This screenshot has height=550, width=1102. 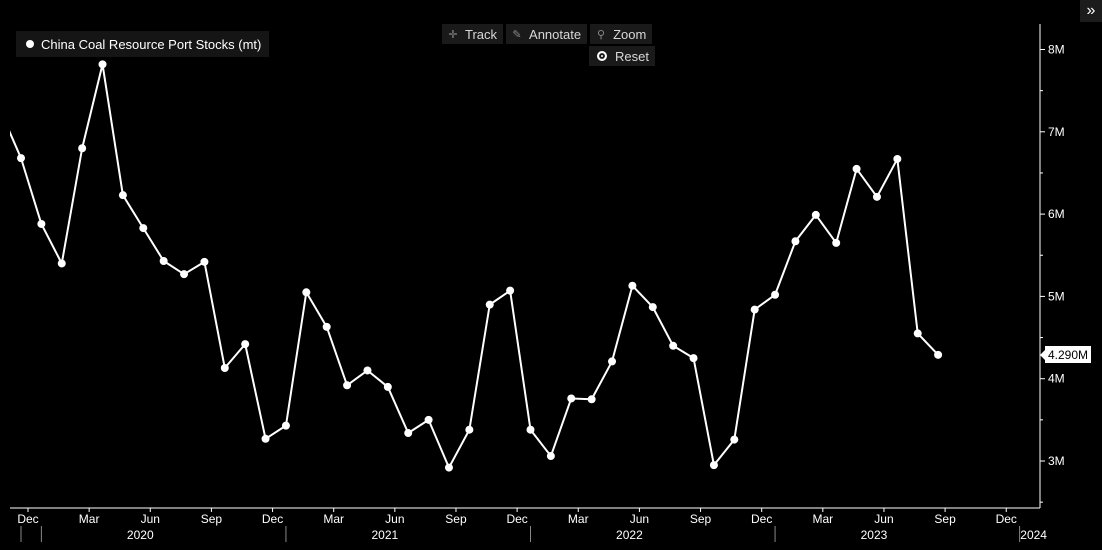 I want to click on legend: China Coal Resource Port Stocks (mt), so click(x=143, y=44).